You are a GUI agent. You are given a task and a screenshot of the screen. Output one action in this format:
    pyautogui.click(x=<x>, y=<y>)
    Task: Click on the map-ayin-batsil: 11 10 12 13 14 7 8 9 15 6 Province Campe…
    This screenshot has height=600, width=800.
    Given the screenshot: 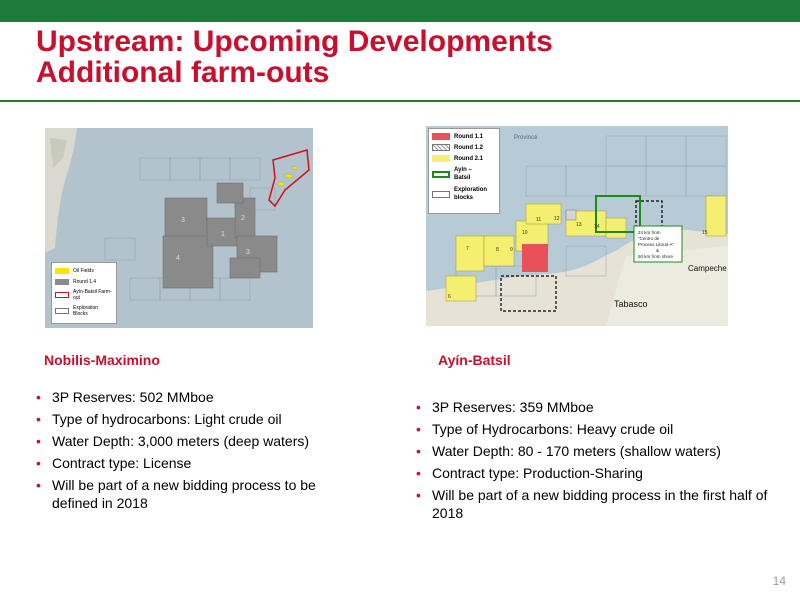 What is the action you would take?
    pyautogui.click(x=577, y=226)
    